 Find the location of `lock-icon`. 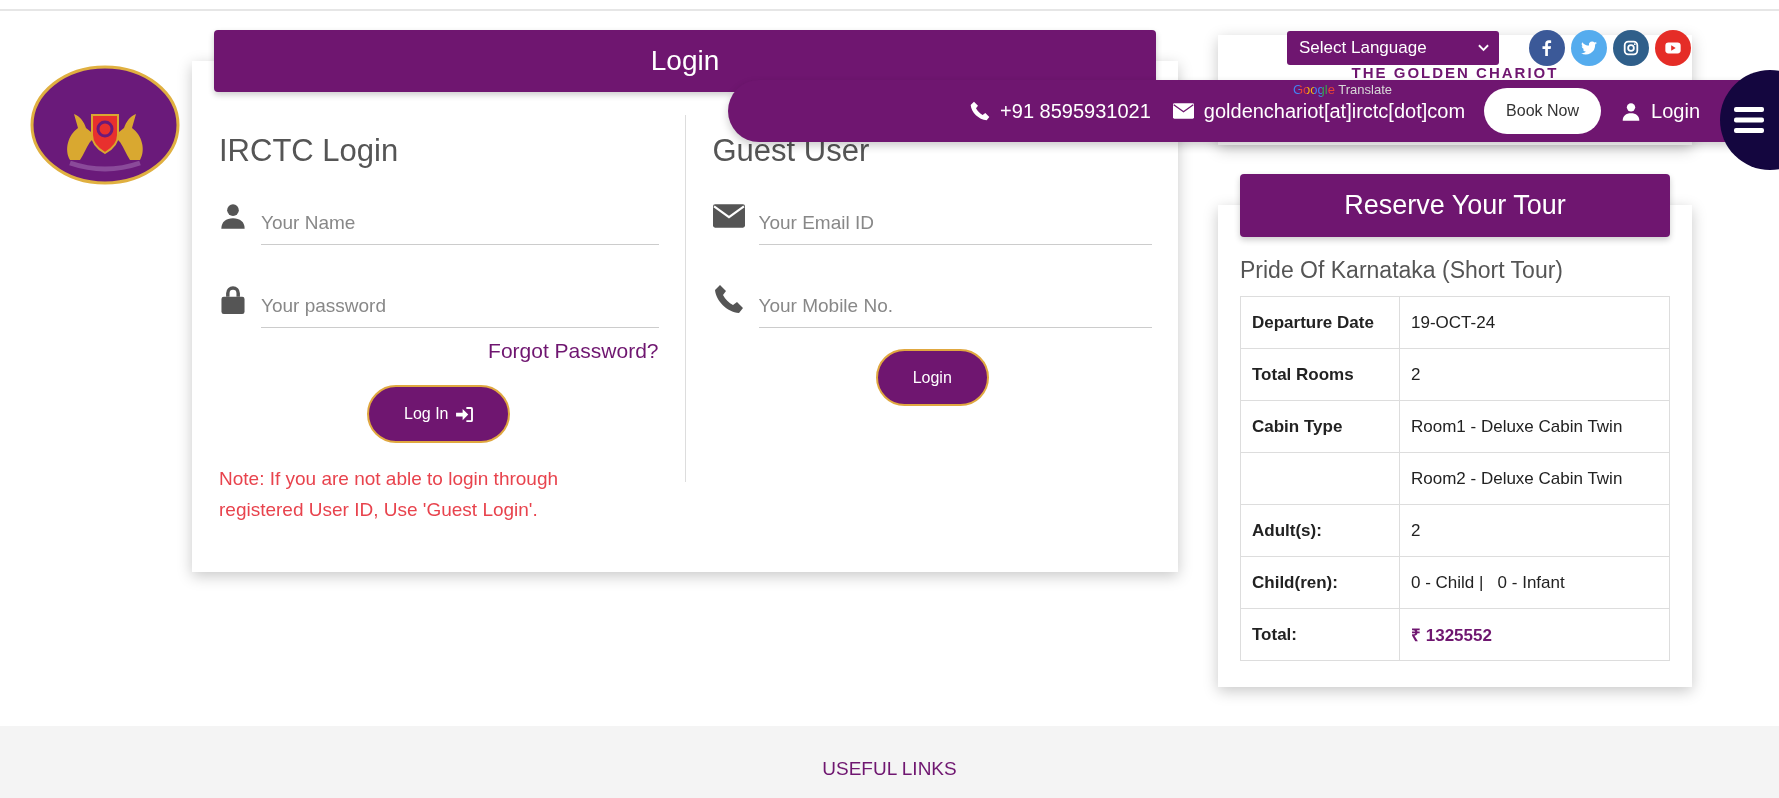

lock-icon is located at coordinates (233, 299).